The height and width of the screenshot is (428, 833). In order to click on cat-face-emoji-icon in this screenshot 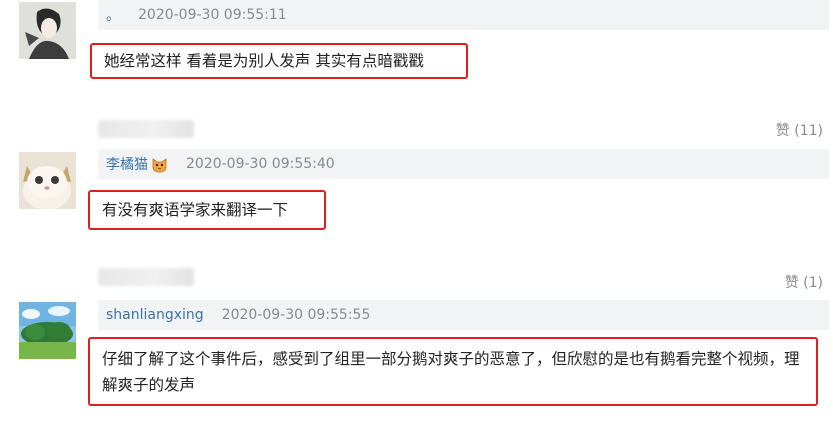, I will do `click(159, 164)`.